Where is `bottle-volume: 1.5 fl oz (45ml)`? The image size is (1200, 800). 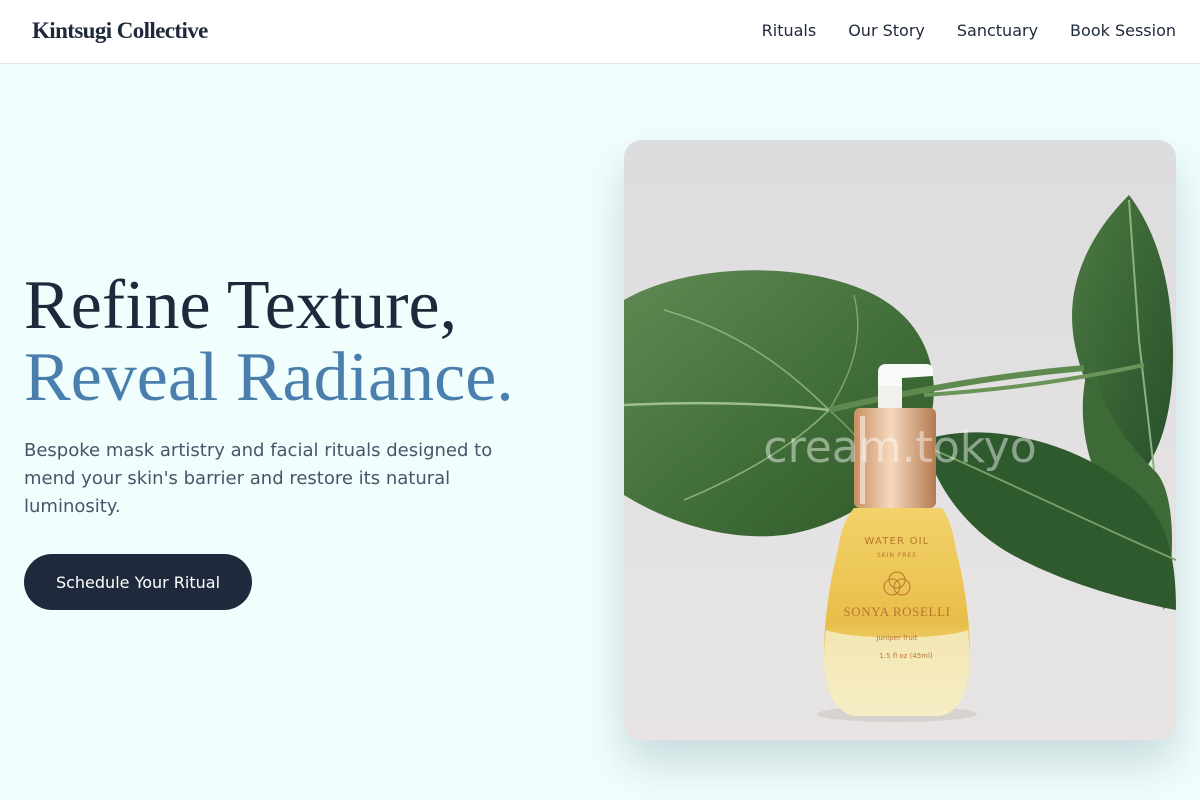
bottle-volume: 1.5 fl oz (45ml) is located at coordinates (906, 656).